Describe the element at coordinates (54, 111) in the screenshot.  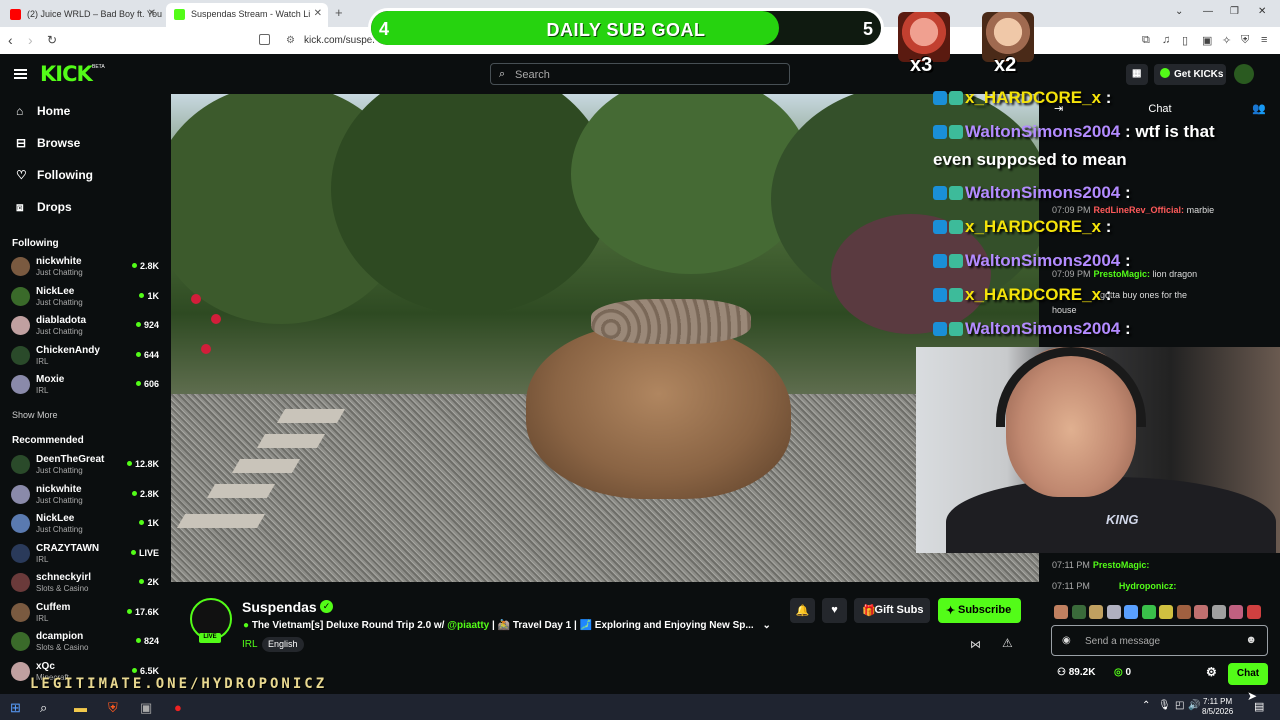
I see `nav-label: Home` at that location.